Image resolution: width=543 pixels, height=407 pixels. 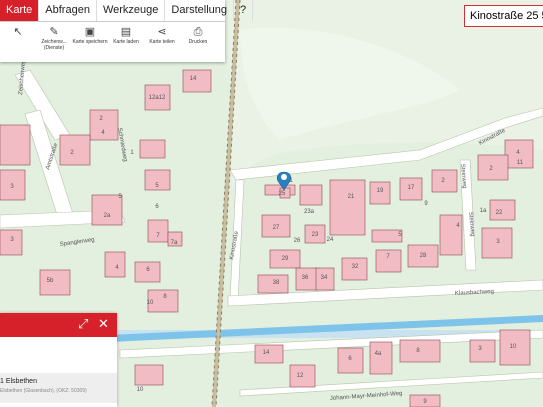 I want to click on svg-text: 34, so click(x=324, y=278).